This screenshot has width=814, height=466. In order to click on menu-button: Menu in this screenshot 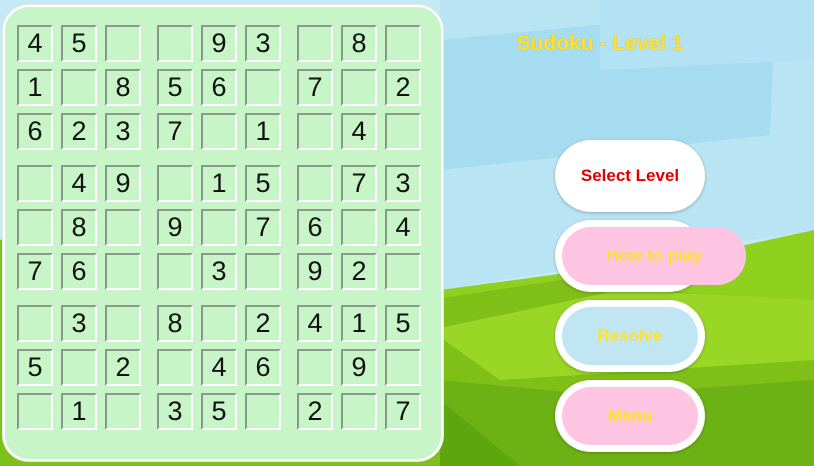, I will do `click(630, 416)`.